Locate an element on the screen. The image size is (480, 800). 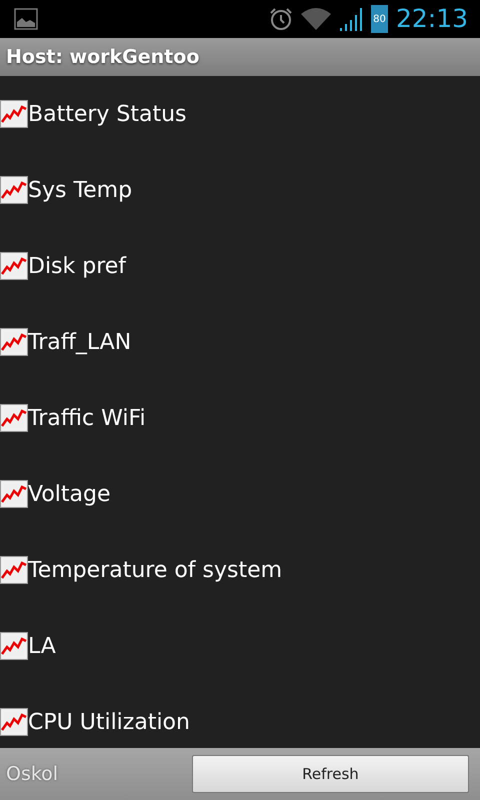
signal-icon is located at coordinates (350, 19).